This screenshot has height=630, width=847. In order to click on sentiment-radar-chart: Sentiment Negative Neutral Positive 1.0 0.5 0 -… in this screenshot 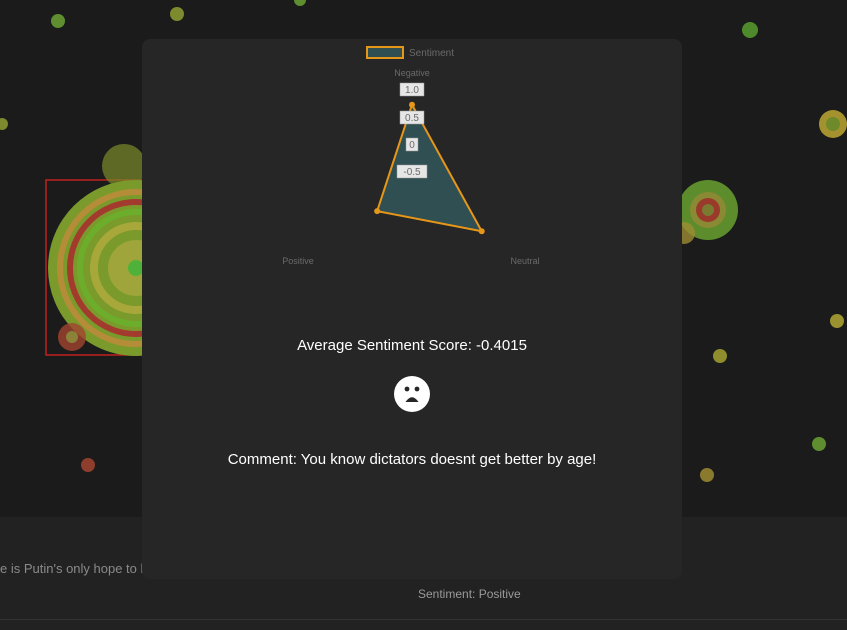, I will do `click(411, 156)`.